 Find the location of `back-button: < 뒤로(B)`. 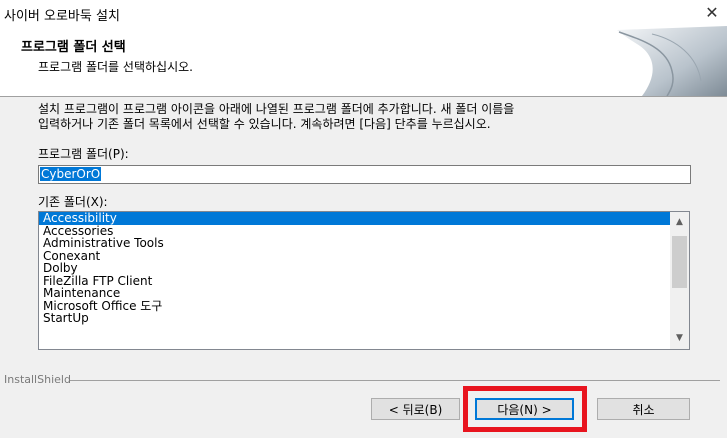

back-button: < 뒤로(B) is located at coordinates (415, 409).